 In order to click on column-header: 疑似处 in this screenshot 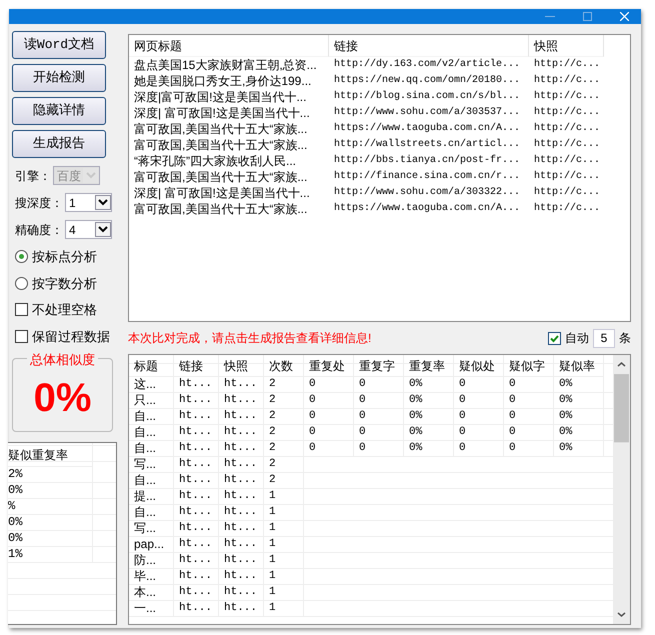, I will do `click(479, 366)`.